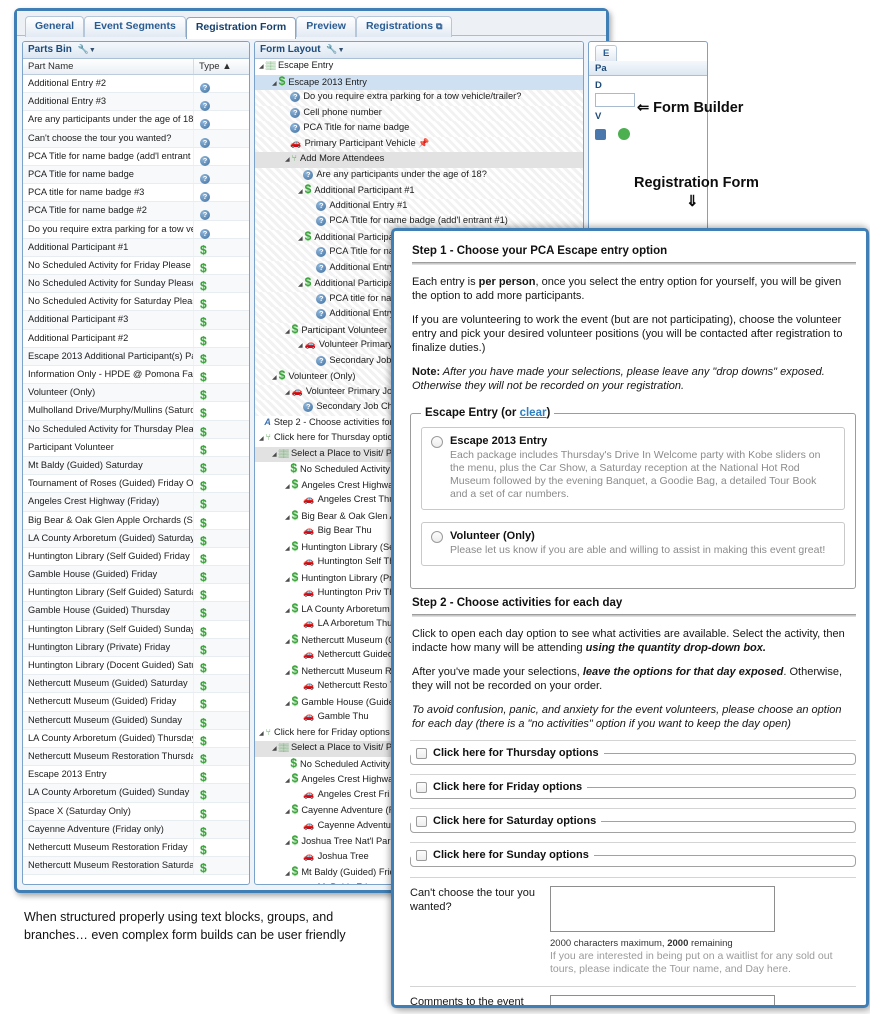 Image resolution: width=870 pixels, height=1014 pixels. Describe the element at coordinates (241, 28) in the screenshot. I see `tab-registration-form: Registration Form` at that location.